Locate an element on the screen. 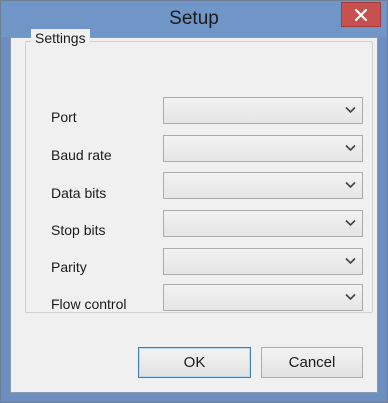 This screenshot has height=403, width=388. stop-bits-select is located at coordinates (263, 223).